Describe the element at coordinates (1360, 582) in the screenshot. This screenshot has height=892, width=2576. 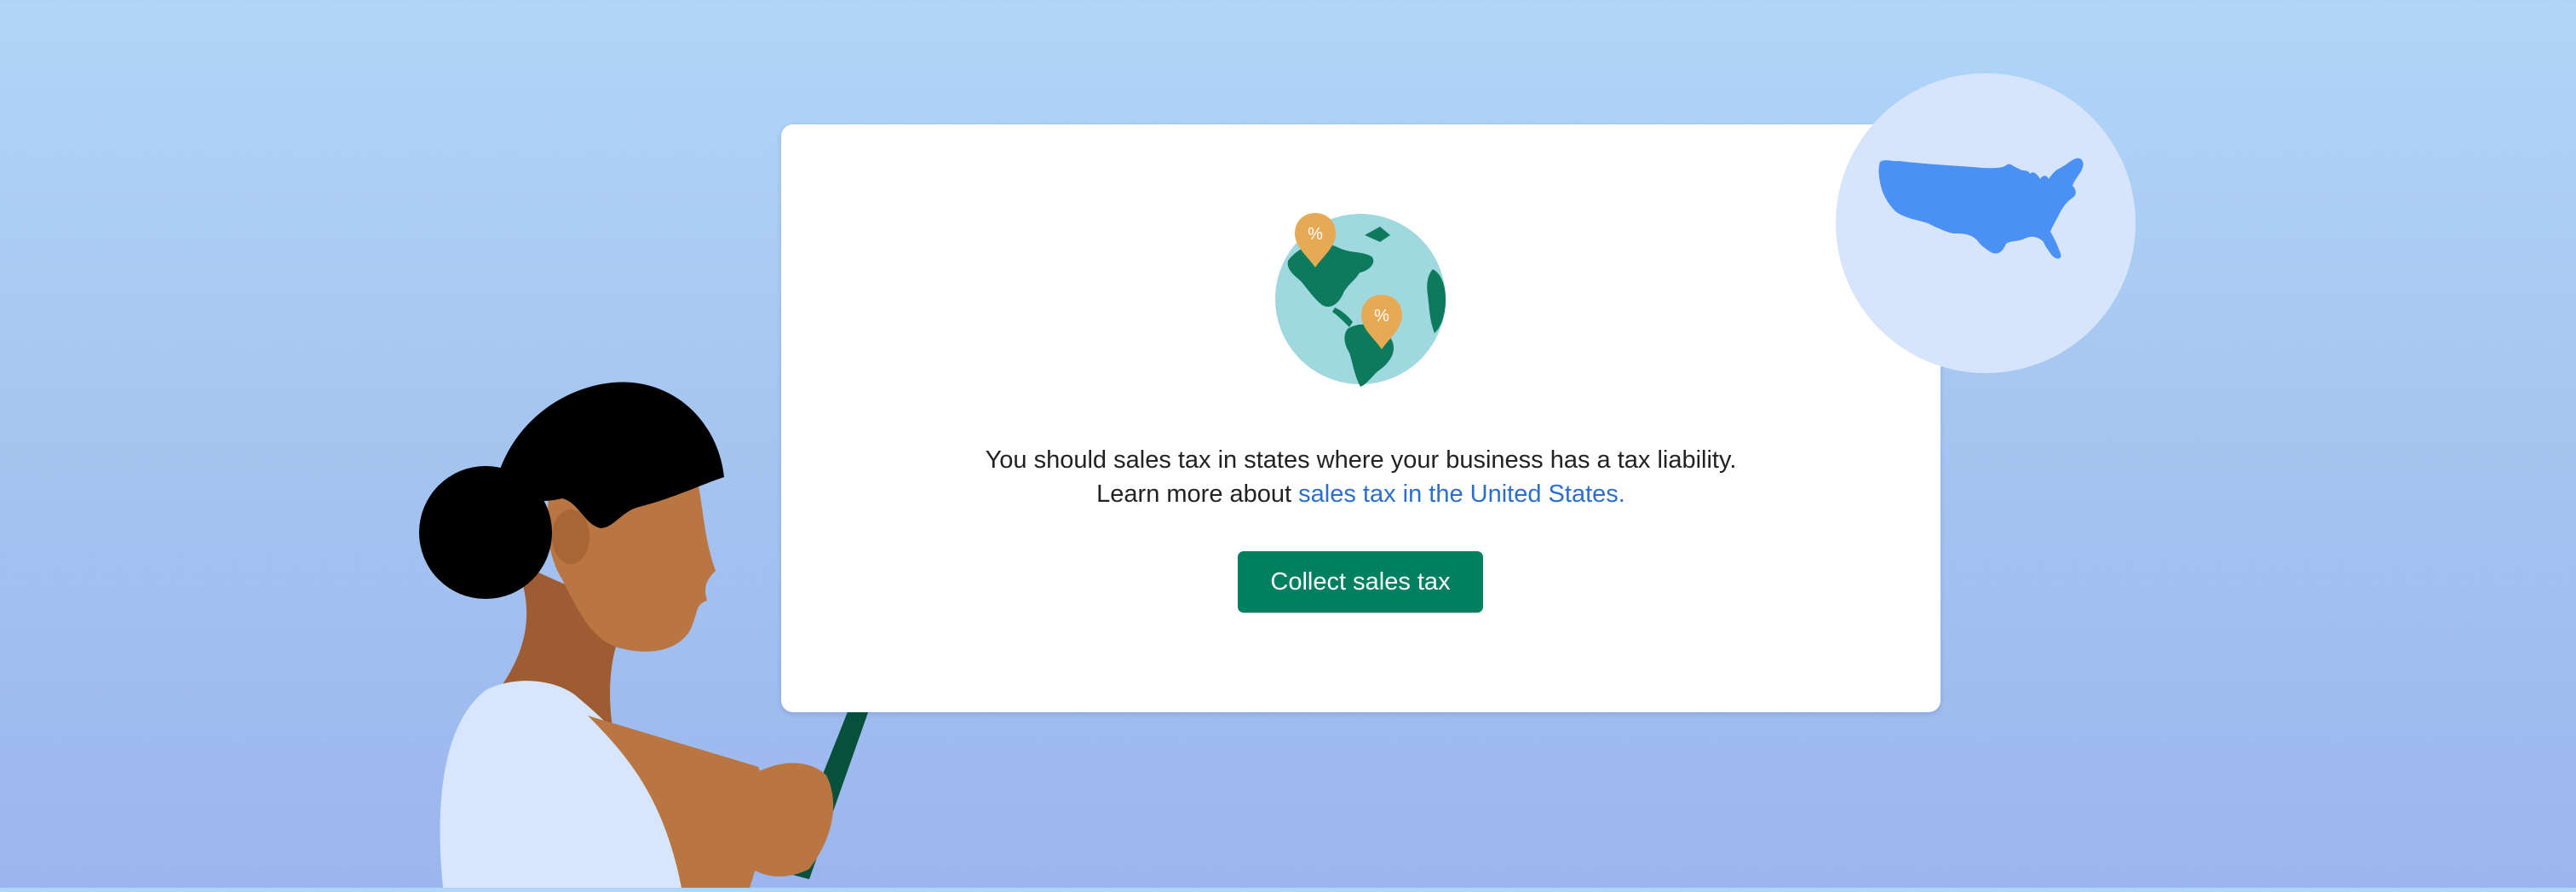
I see `collect-sales-tax-button: Collect sales tax` at that location.